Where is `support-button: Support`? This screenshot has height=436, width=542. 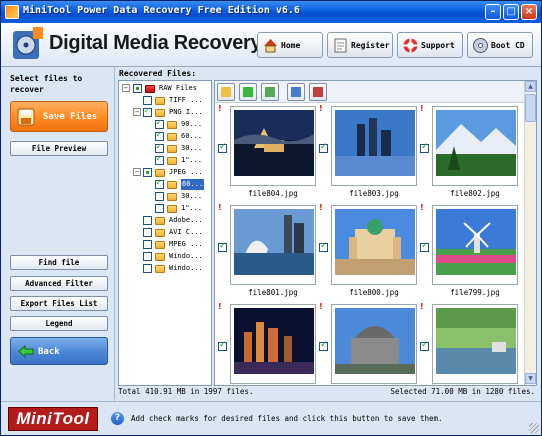 support-button: Support is located at coordinates (430, 45).